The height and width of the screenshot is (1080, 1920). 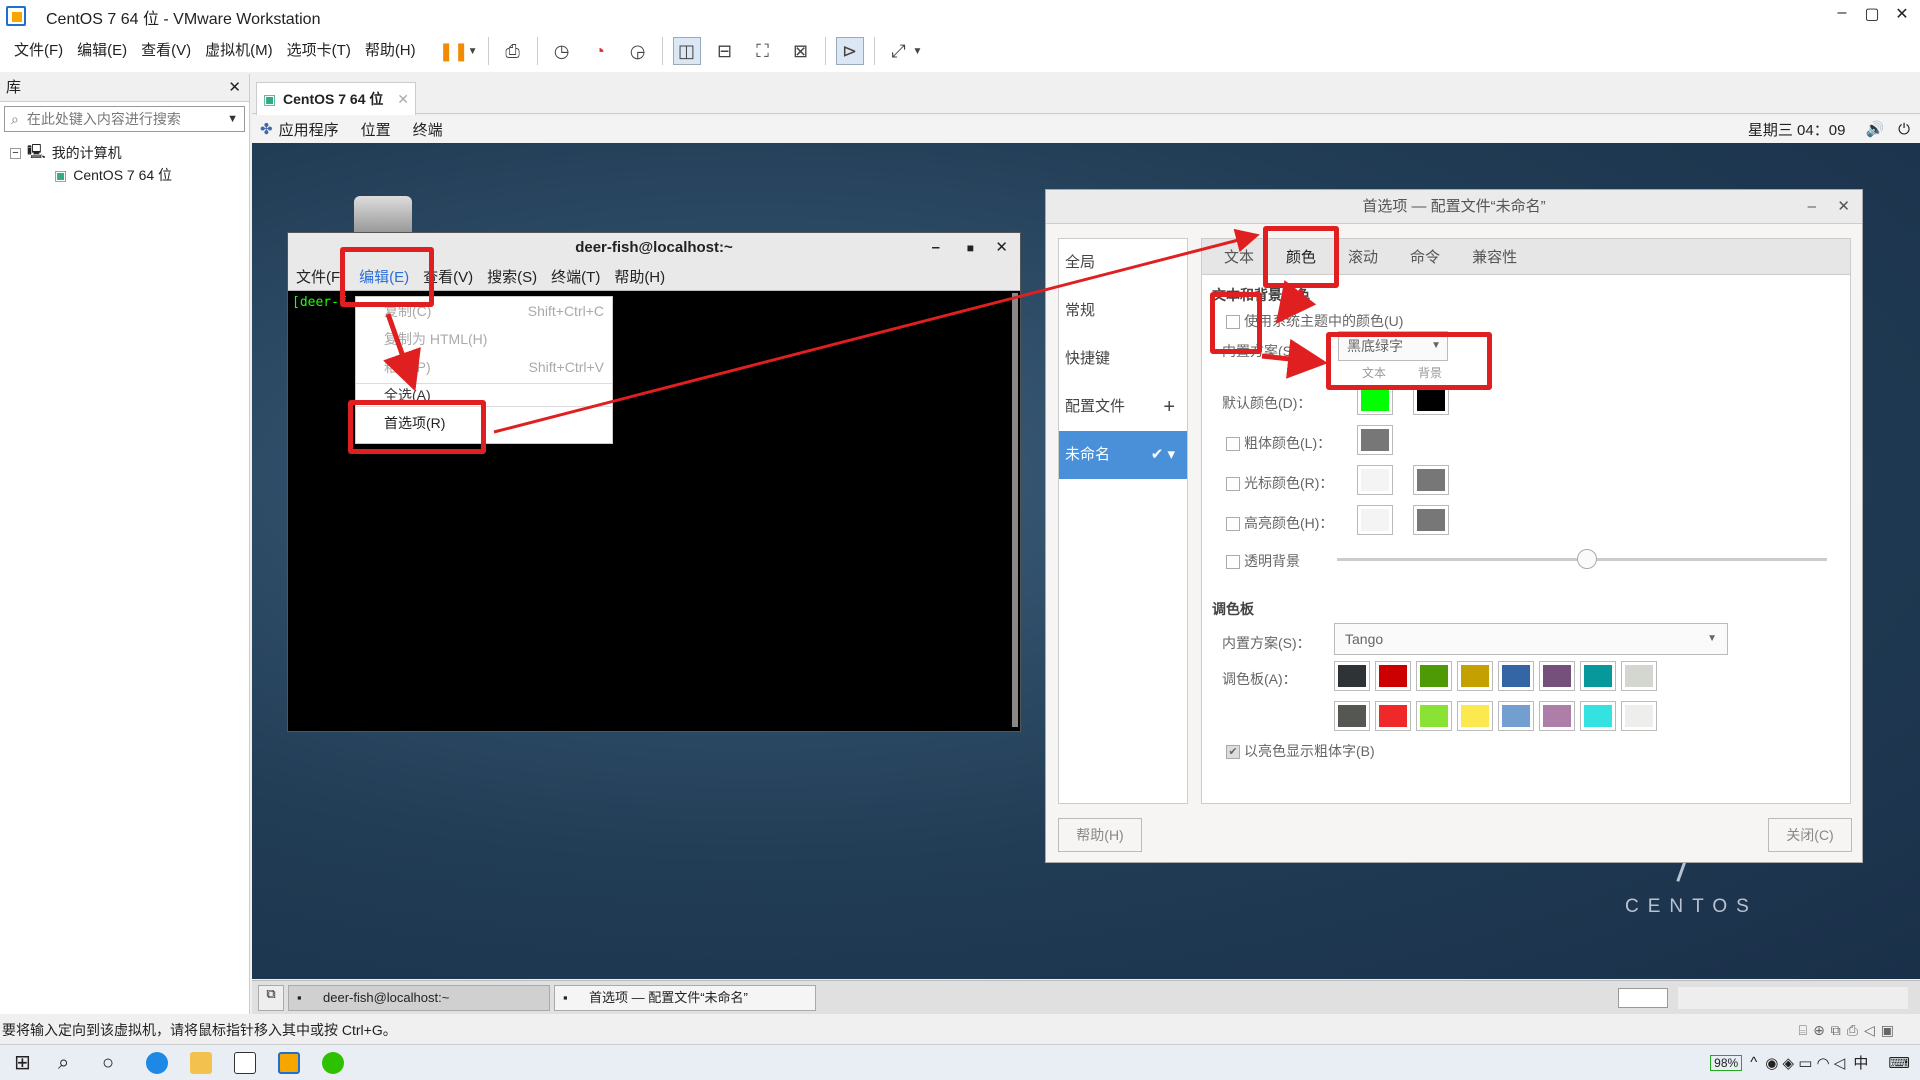 What do you see at coordinates (1169, 407) in the screenshot?
I see `add-icon: +` at bounding box center [1169, 407].